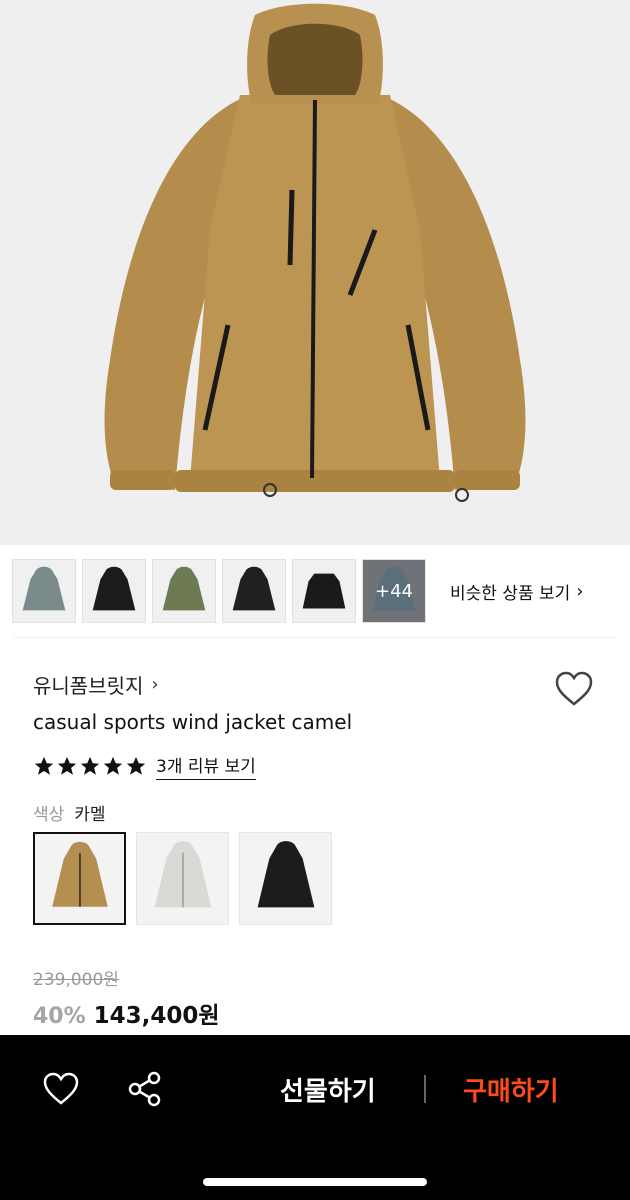 This screenshot has width=630, height=1200. What do you see at coordinates (324, 591) in the screenshot?
I see `thumbnail-black-zip` at bounding box center [324, 591].